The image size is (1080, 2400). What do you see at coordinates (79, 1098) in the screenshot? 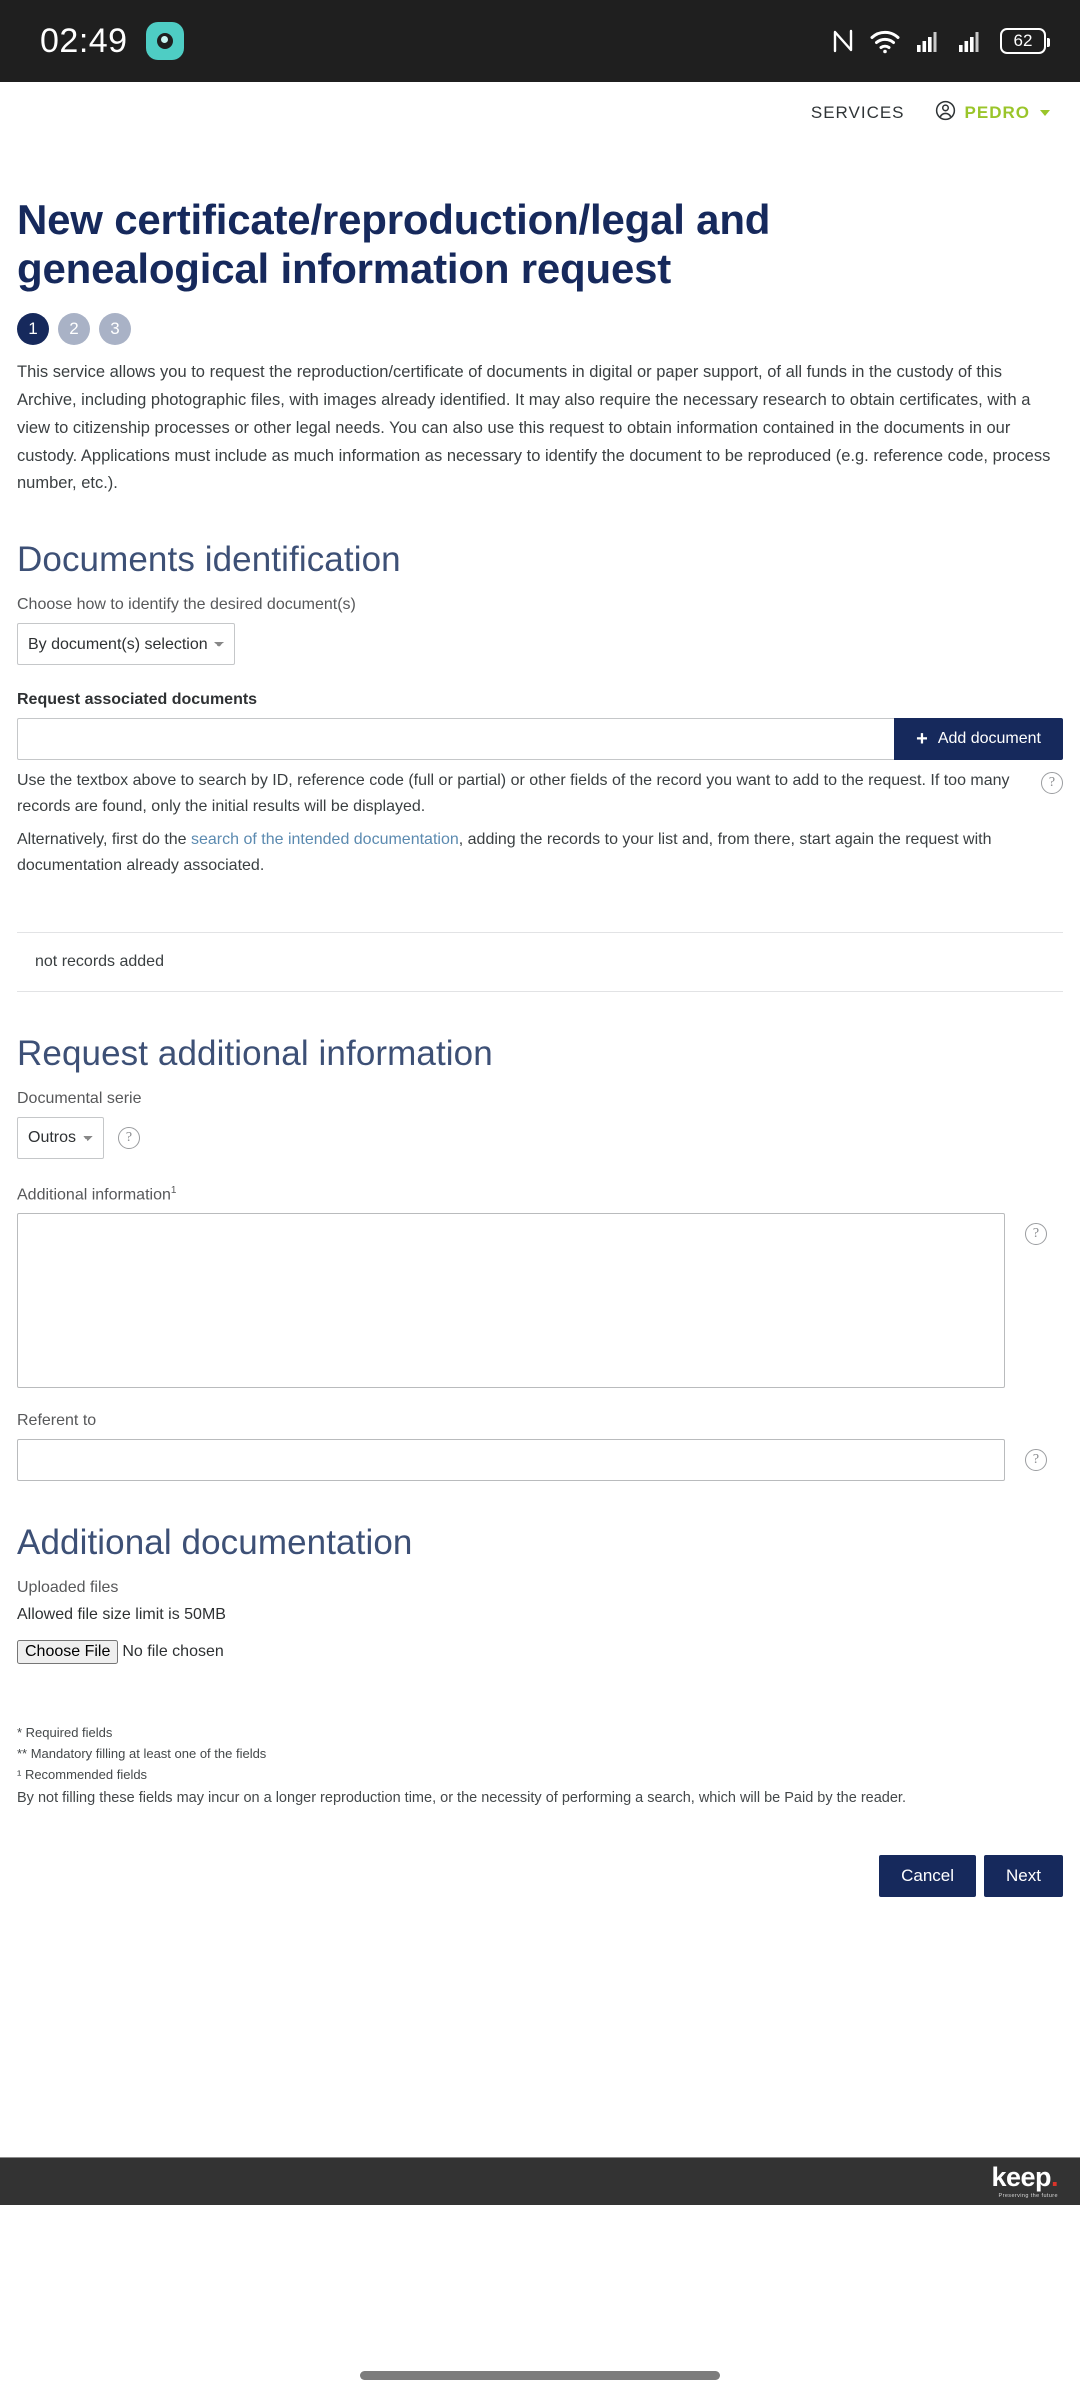
I see `documental-serie-label: Documental serie` at bounding box center [79, 1098].